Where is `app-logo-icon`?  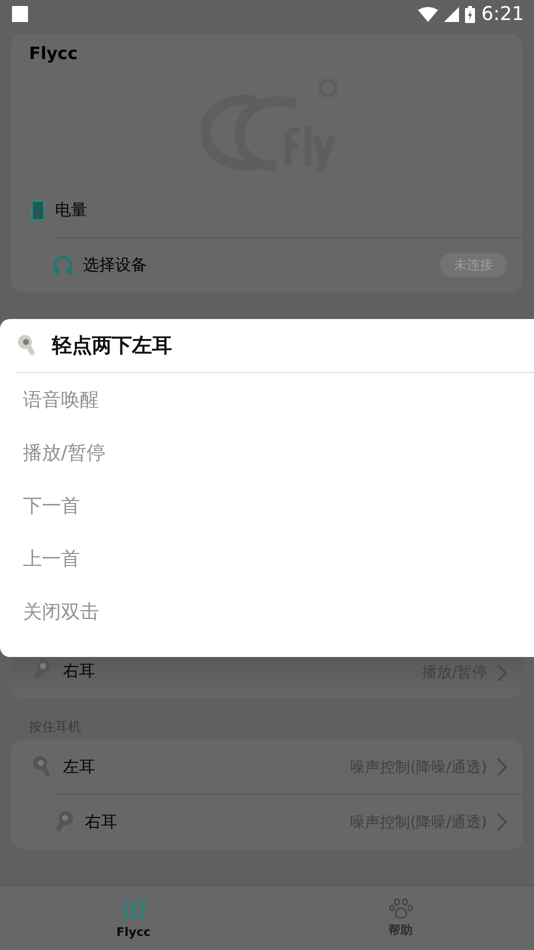
app-logo-icon is located at coordinates (133, 910).